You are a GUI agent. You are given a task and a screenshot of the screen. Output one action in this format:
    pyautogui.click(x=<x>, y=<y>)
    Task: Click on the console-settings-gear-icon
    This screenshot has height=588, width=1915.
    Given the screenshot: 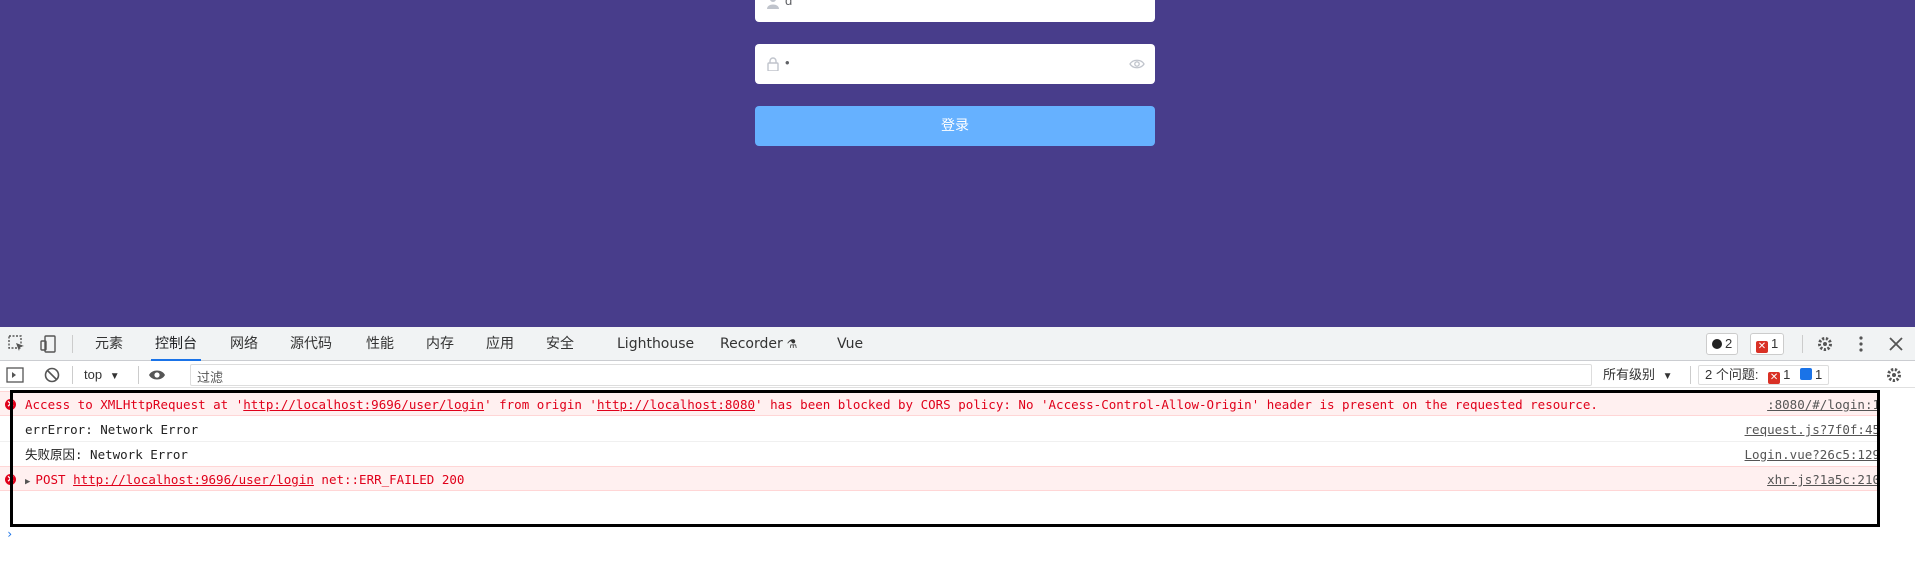 What is the action you would take?
    pyautogui.click(x=1894, y=375)
    